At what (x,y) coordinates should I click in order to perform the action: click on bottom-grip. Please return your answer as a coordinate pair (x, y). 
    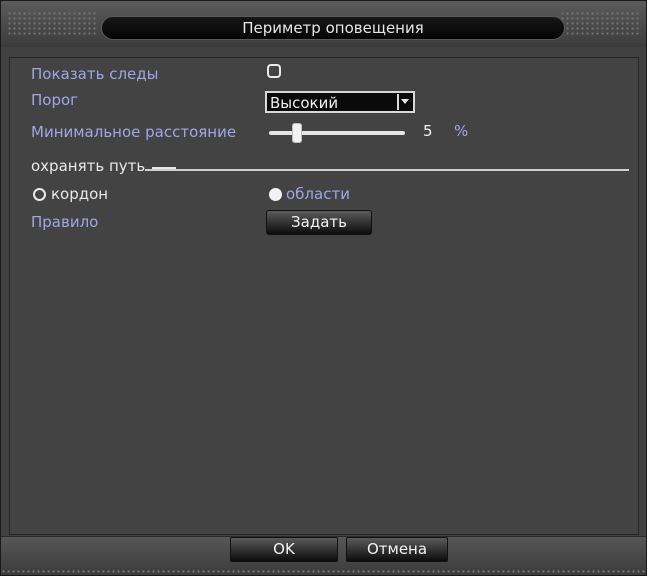
    Looking at the image, I should click on (323, 572).